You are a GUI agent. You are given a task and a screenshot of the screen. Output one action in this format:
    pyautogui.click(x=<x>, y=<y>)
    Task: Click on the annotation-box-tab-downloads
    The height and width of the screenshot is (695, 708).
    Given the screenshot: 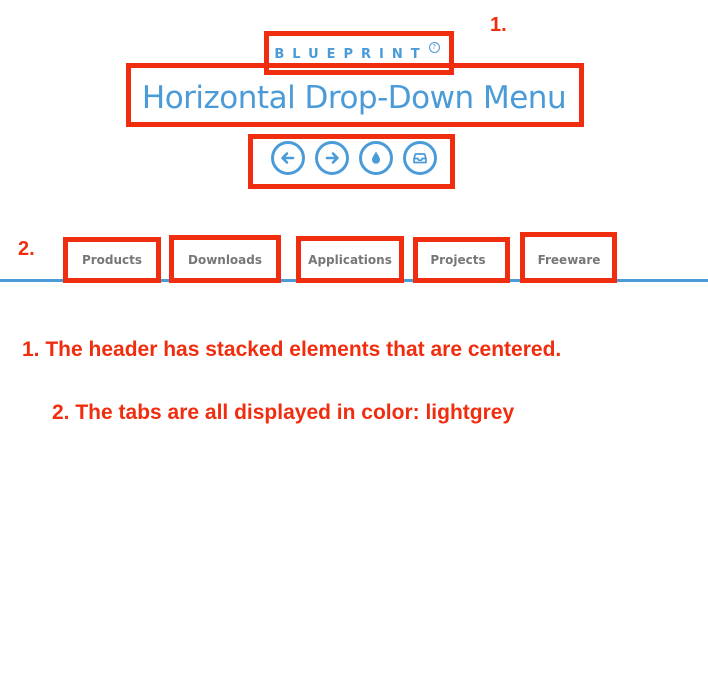 What is the action you would take?
    pyautogui.click(x=225, y=259)
    